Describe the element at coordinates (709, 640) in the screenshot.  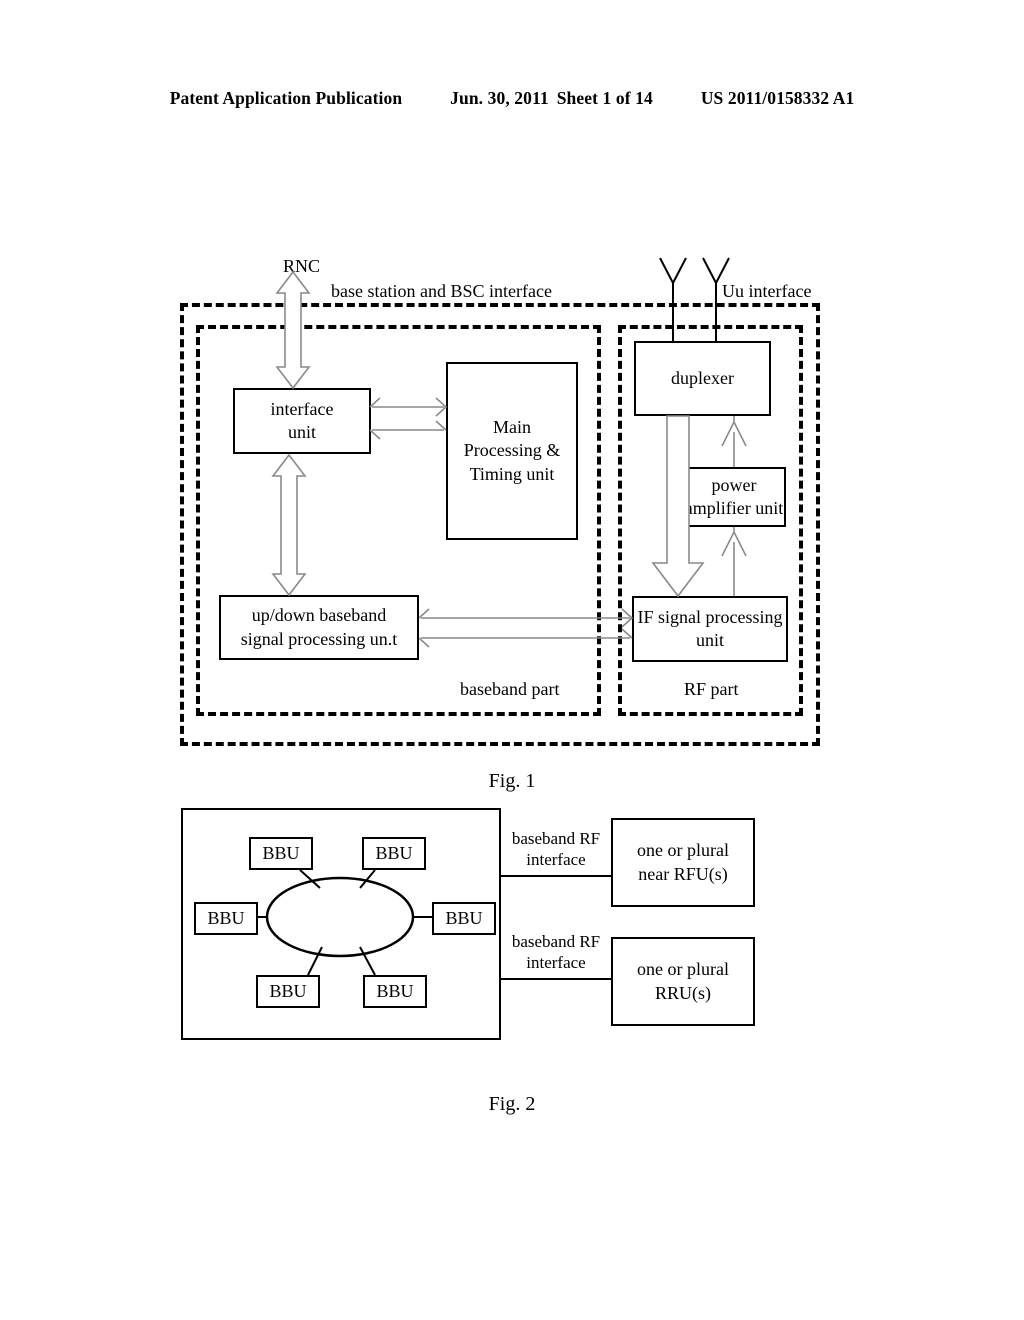
I see `if-unit-label-line2: unit` at that location.